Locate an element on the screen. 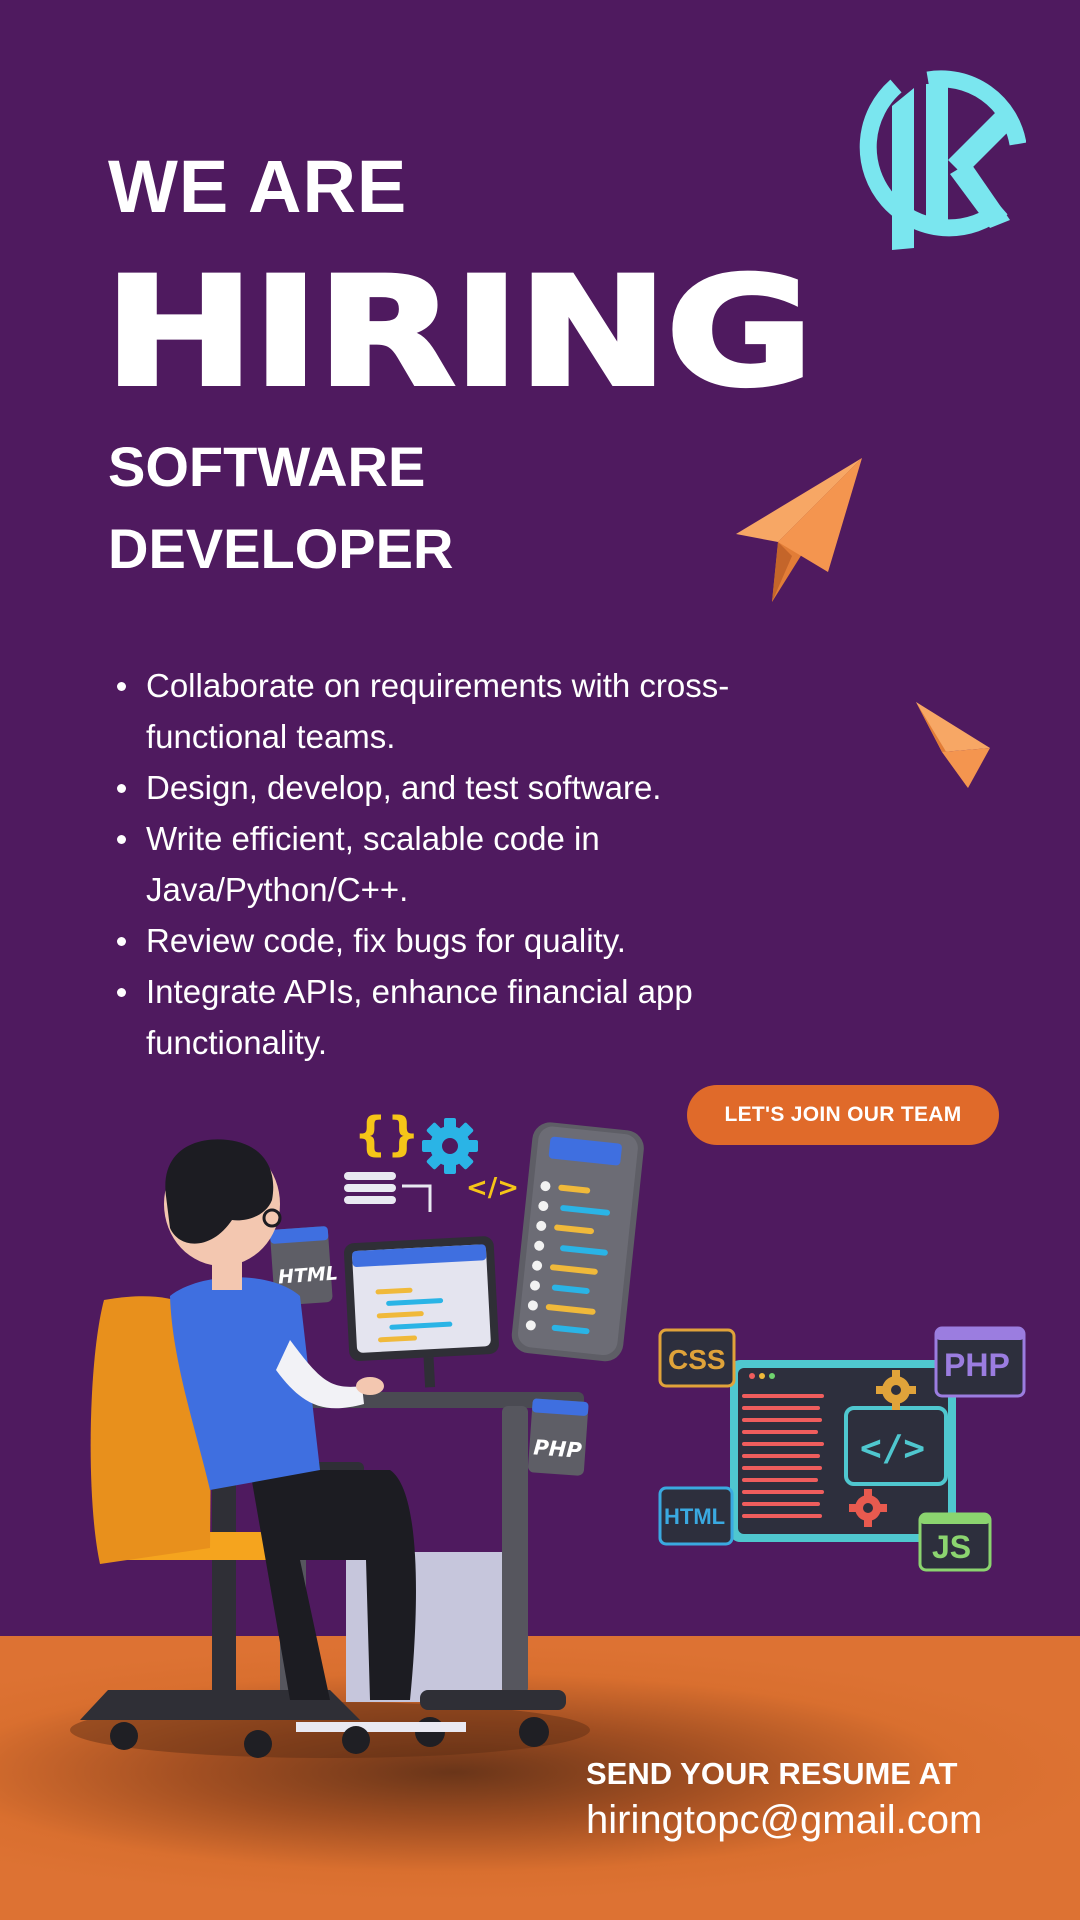 This screenshot has height=1920, width=1080. gear-icon is located at coordinates (450, 1146).